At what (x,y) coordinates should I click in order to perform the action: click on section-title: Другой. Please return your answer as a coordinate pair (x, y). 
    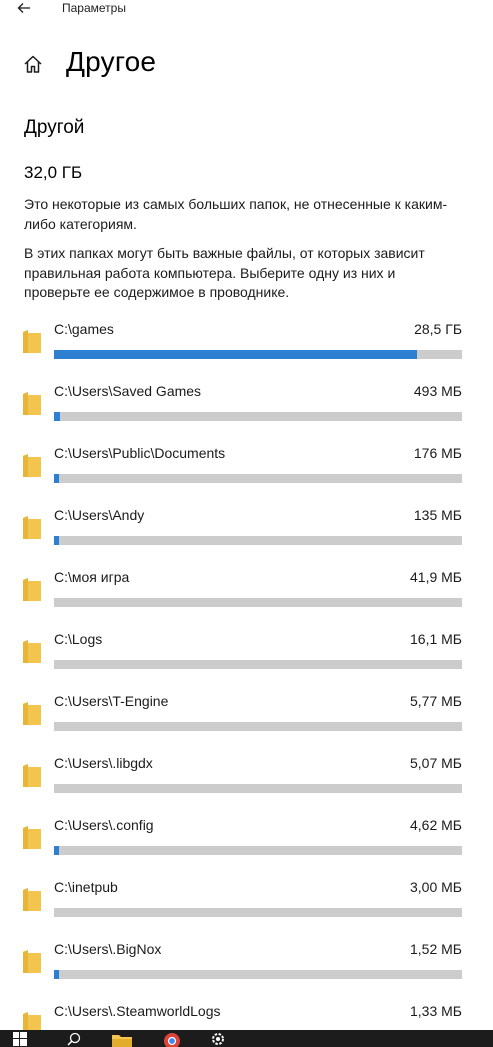
    Looking at the image, I should click on (54, 127).